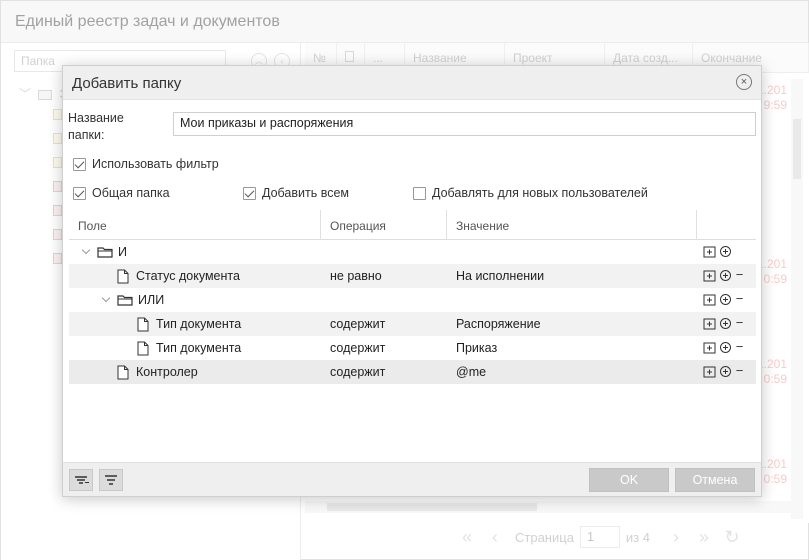 The image size is (809, 560). What do you see at coordinates (384, 225) in the screenshot?
I see `column-operation: Операция` at bounding box center [384, 225].